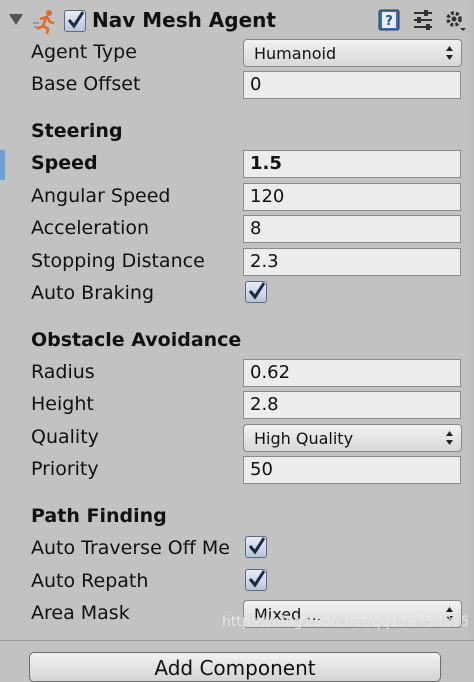 This screenshot has width=474, height=682. Describe the element at coordinates (90, 228) in the screenshot. I see `acceleration-label: Acceleration` at that location.